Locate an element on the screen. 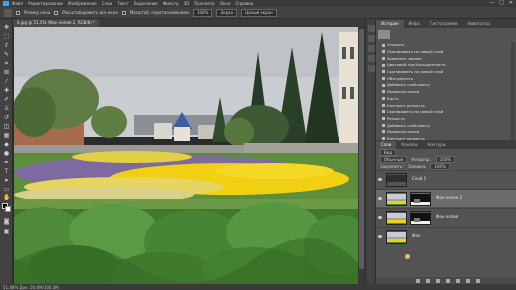 The image size is (516, 290). history-brush-icon: ↺ is located at coordinates (6, 118).